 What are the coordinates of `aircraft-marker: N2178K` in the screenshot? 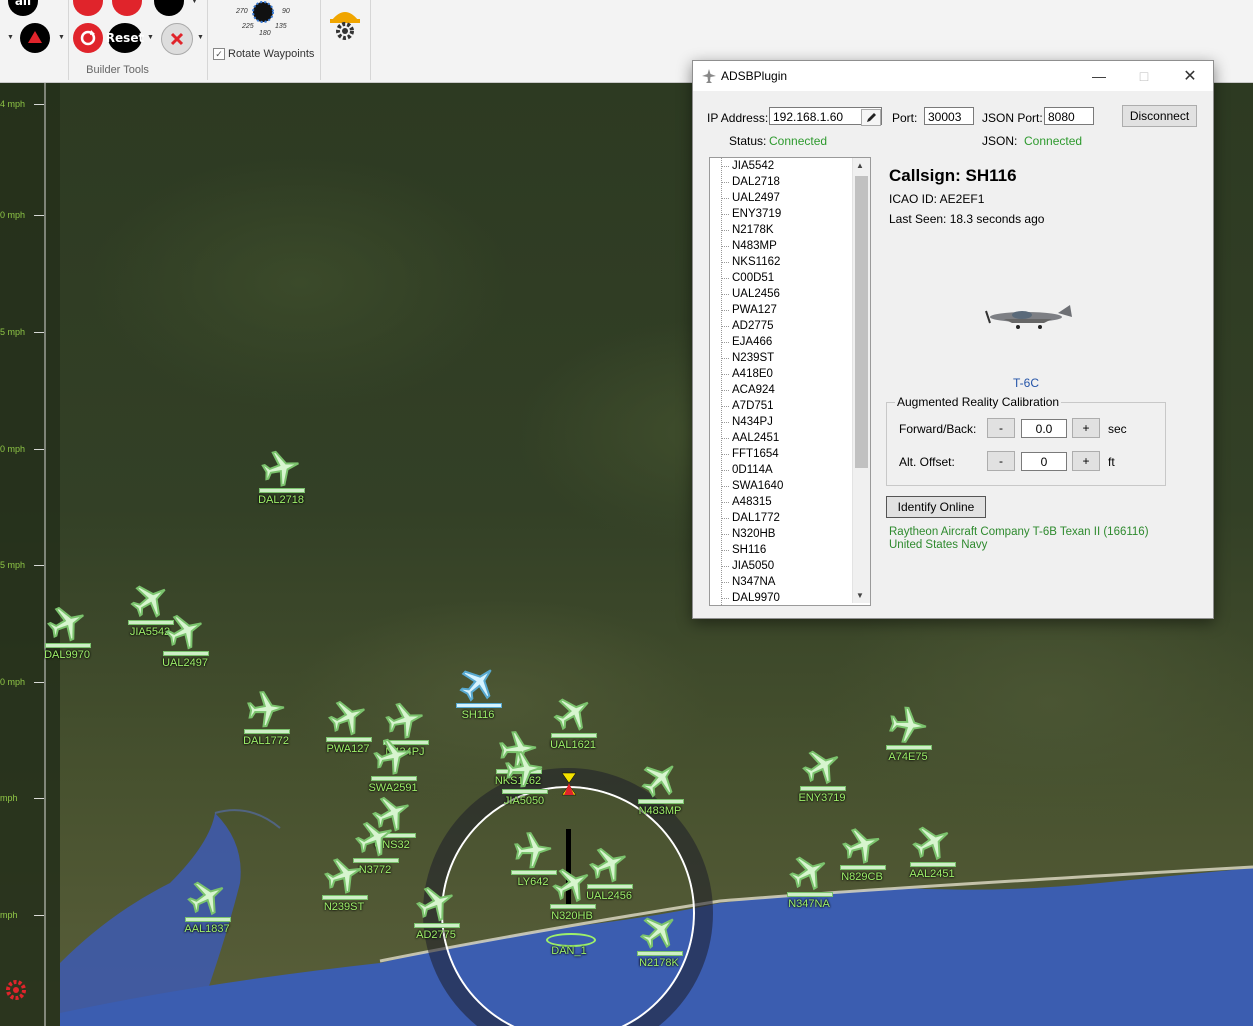 It's located at (659, 941).